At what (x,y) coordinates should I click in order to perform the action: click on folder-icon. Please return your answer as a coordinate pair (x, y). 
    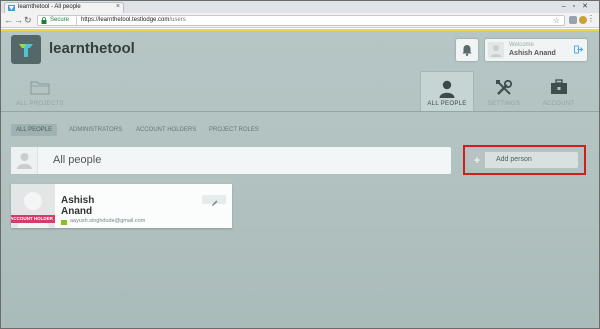
    Looking at the image, I should click on (40, 88).